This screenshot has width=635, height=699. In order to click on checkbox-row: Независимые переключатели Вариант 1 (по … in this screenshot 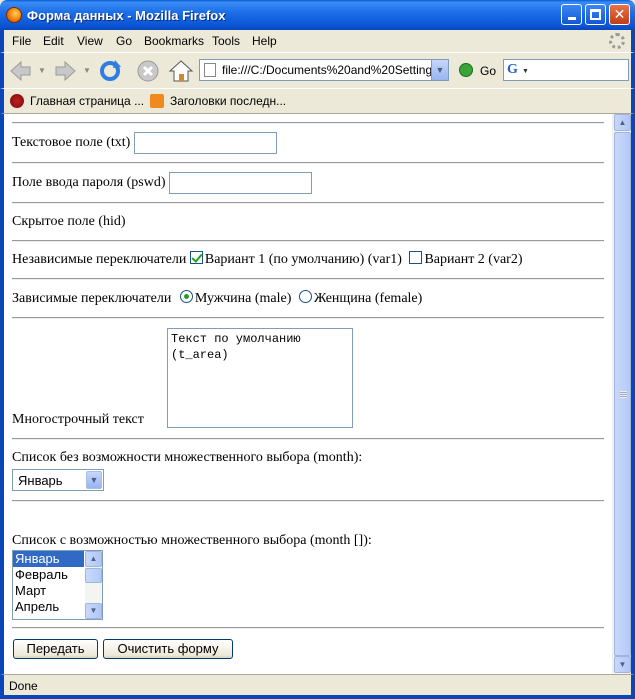, I will do `click(267, 259)`.